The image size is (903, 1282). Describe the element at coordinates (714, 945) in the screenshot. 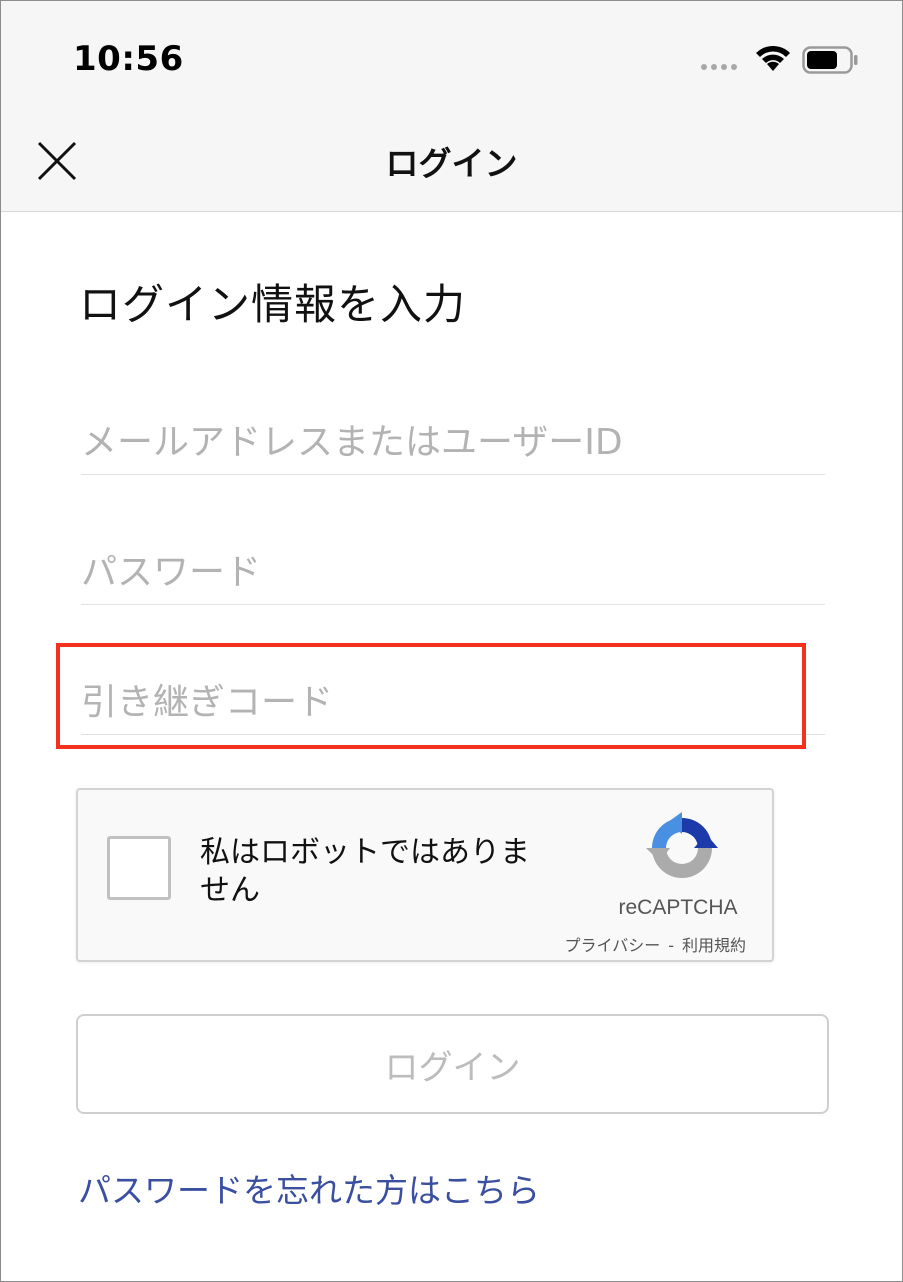

I see `terms-link: 利用規約` at that location.